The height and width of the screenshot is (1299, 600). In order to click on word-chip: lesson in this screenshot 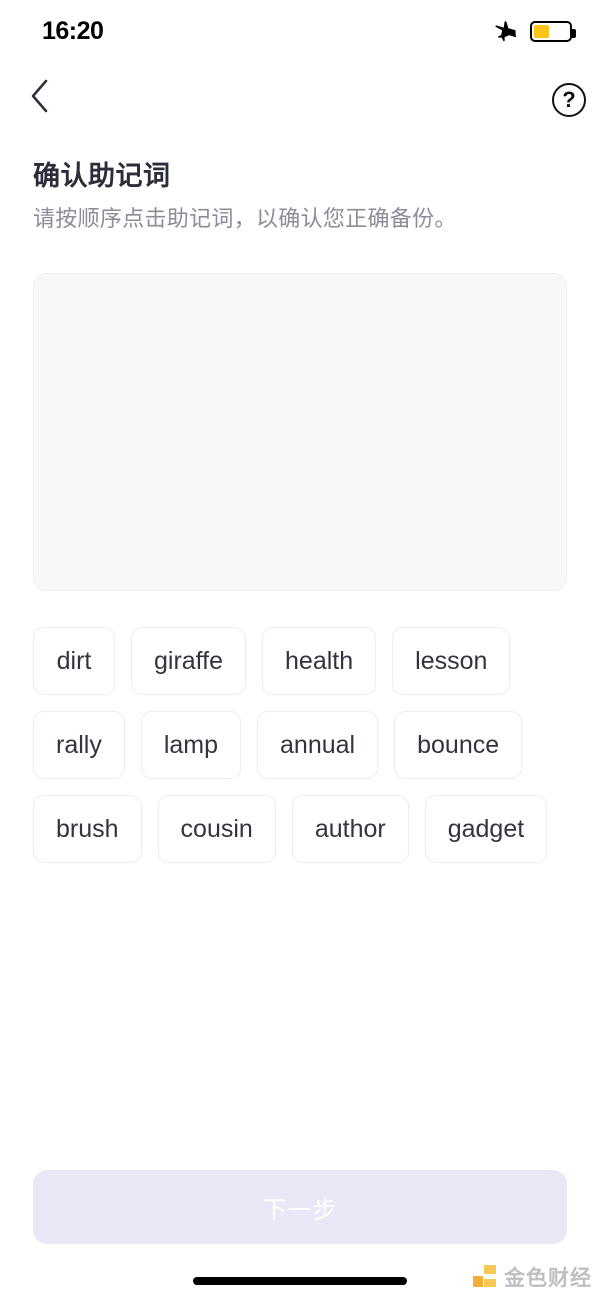, I will do `click(451, 661)`.